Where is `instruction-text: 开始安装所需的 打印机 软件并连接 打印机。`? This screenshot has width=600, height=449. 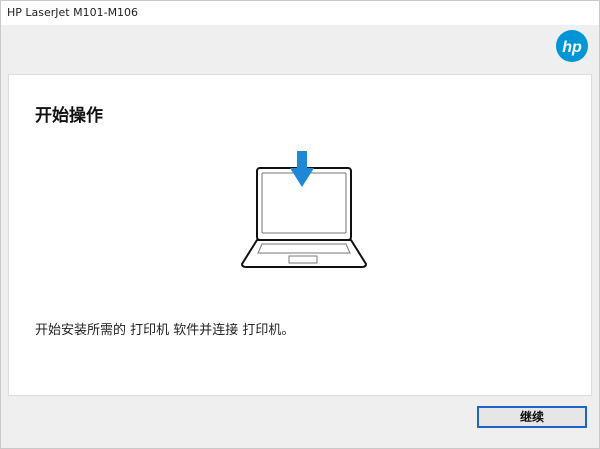
instruction-text: 开始安装所需的 打印机 软件并连接 打印机。 is located at coordinates (165, 330).